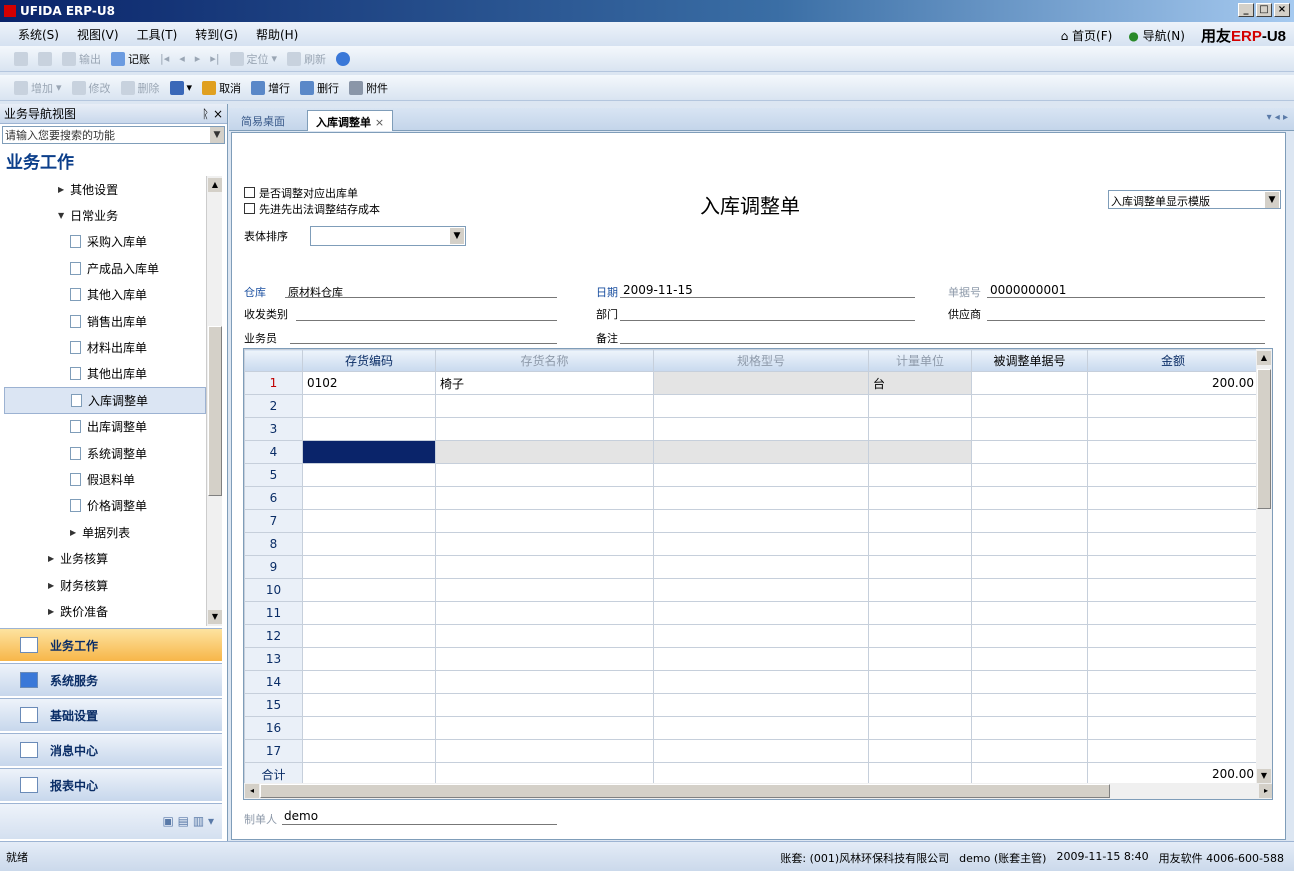 This screenshot has width=1294, height=871. I want to click on nav-footer-icons: ▣ ▤ ▥ ▾, so click(111, 821).